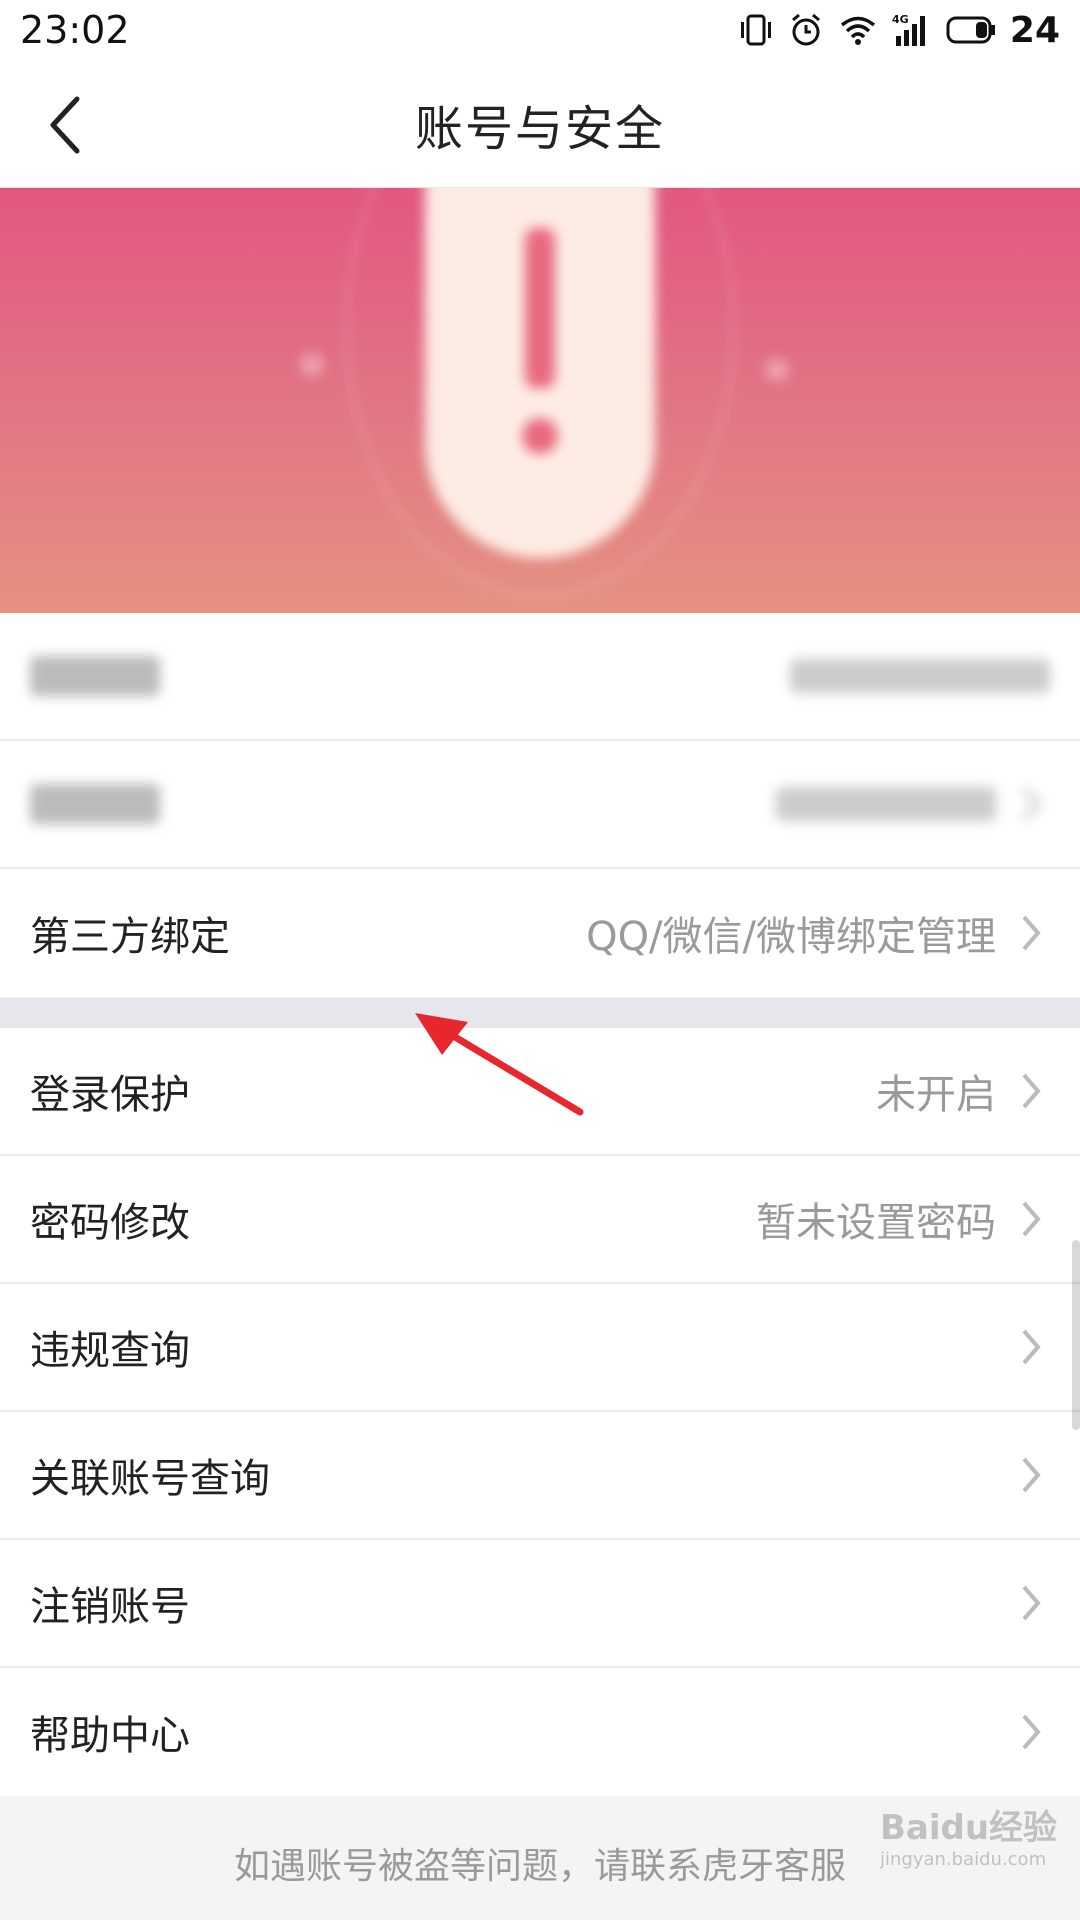  I want to click on status-icons: 4G 24, so click(899, 30).